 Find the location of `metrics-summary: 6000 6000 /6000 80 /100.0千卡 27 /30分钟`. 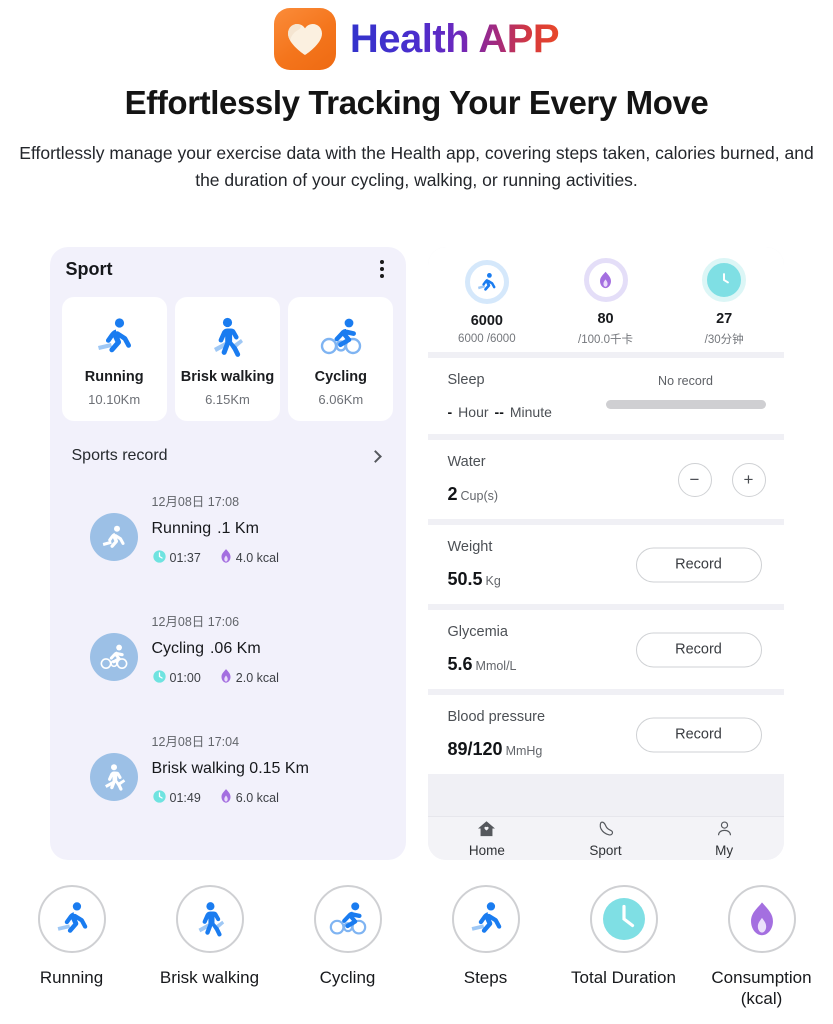

metrics-summary: 6000 6000 /6000 80 /100.0千卡 27 /30分钟 is located at coordinates (605, 299).